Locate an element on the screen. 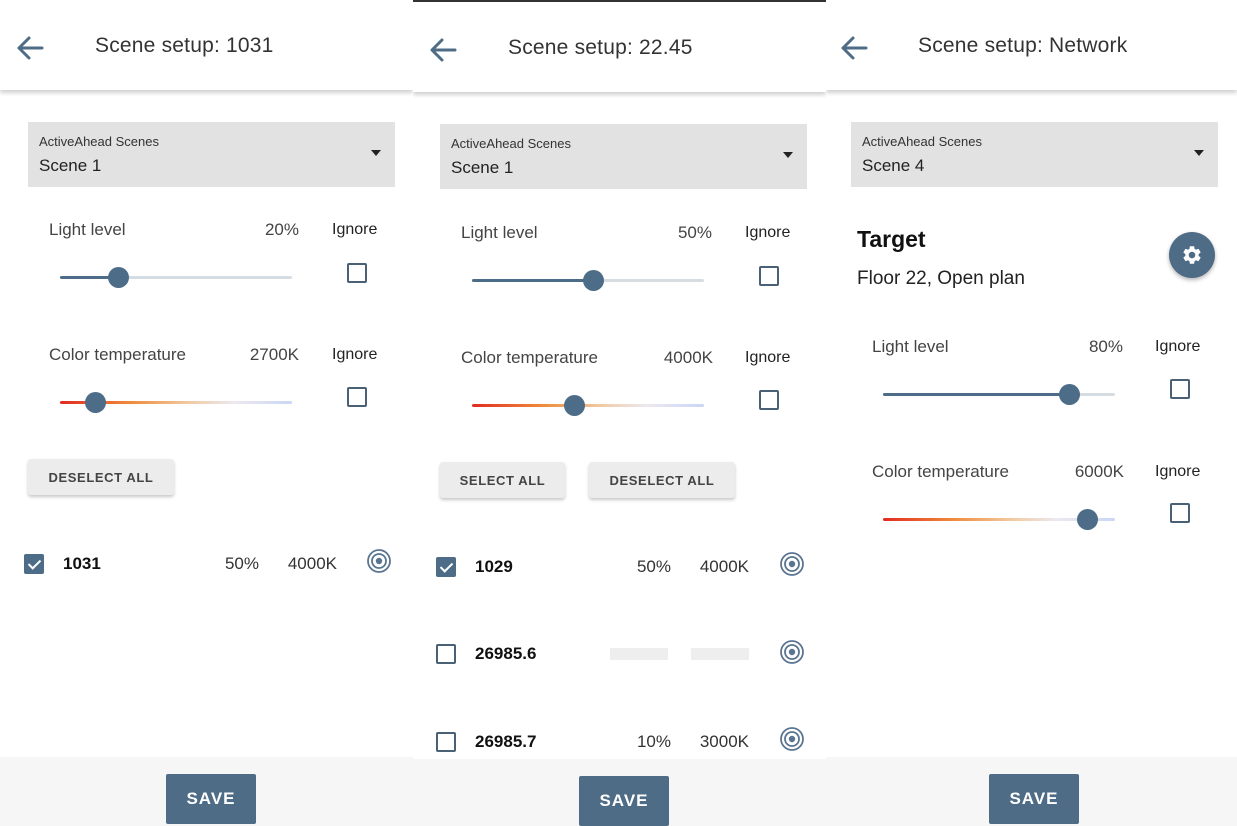  target-subtitle: Floor 22, Open plan is located at coordinates (941, 278).